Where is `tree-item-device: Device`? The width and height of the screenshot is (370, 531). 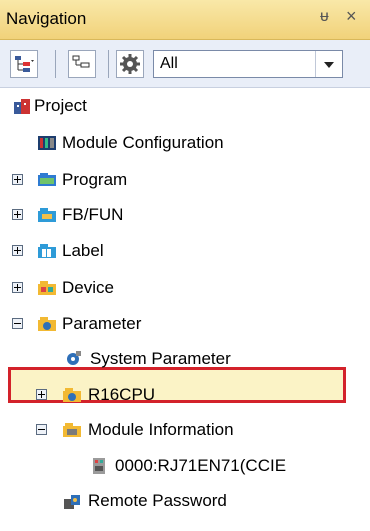
tree-item-device: Device is located at coordinates (185, 288).